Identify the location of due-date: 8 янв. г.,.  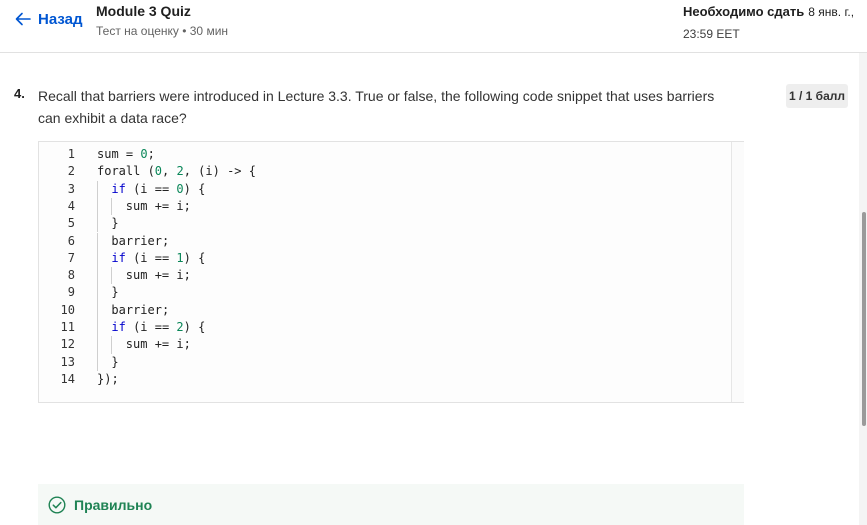
(831, 12).